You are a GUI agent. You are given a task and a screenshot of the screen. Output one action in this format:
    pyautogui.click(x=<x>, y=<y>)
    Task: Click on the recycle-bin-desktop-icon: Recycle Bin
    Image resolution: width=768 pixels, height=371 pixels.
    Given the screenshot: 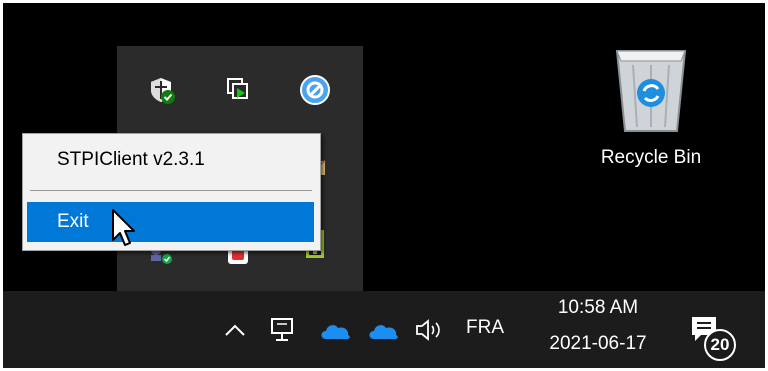 What is the action you would take?
    pyautogui.click(x=651, y=111)
    